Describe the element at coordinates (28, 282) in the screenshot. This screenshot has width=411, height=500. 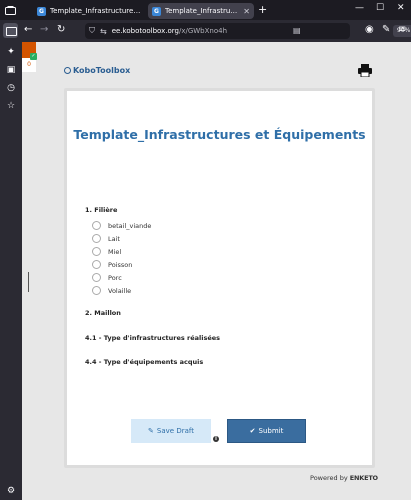
I see `side-marker` at that location.